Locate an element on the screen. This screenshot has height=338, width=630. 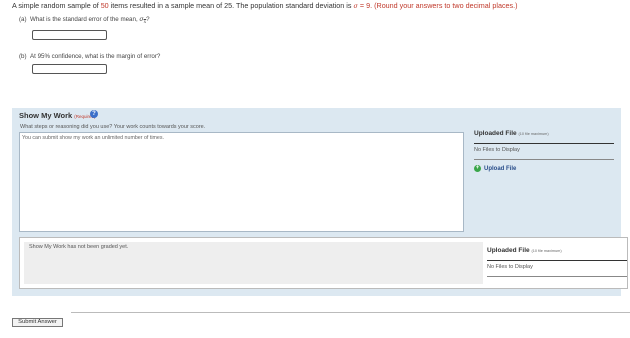
question-a-label: (a) is located at coordinates (23, 19).